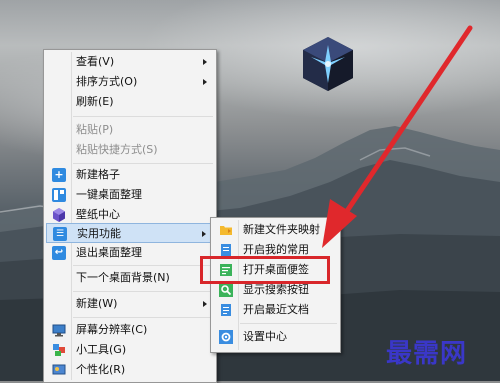 This screenshot has width=500, height=383. I want to click on watermark-text: 最需网, so click(427, 354).